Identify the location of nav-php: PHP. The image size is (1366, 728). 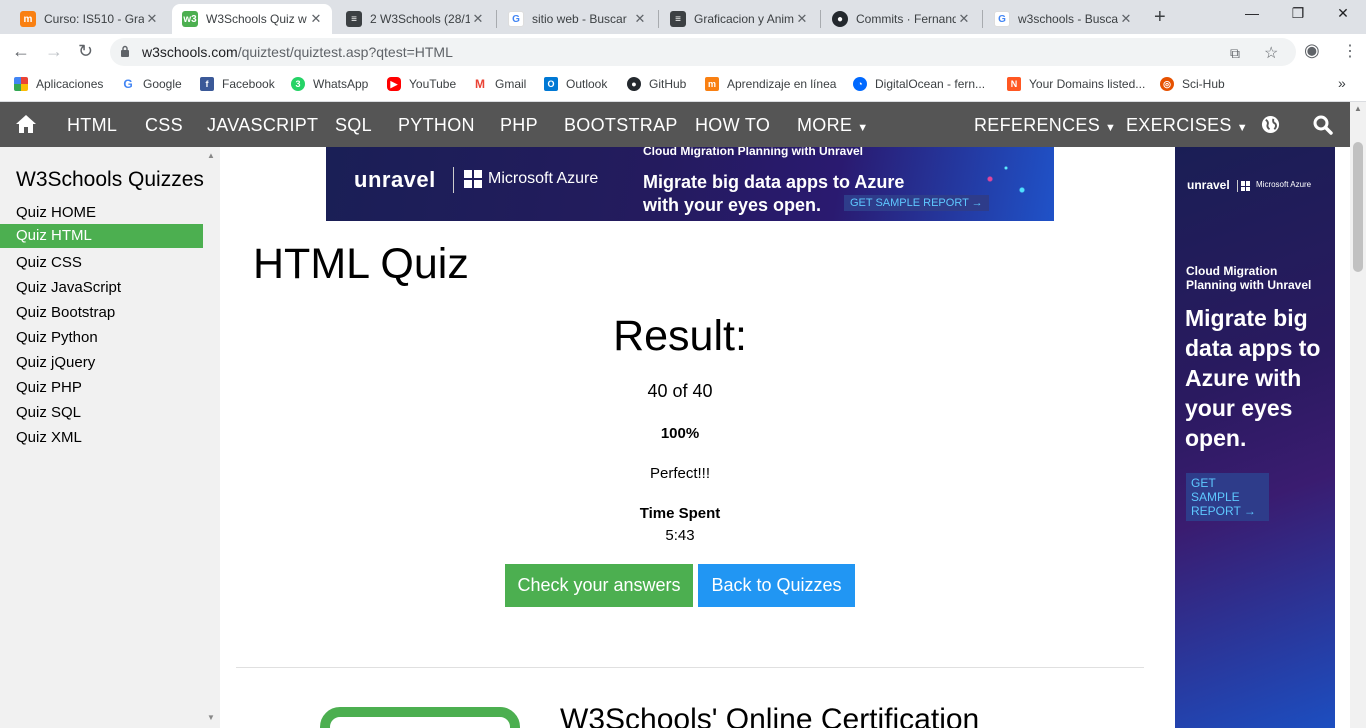
(519, 125).